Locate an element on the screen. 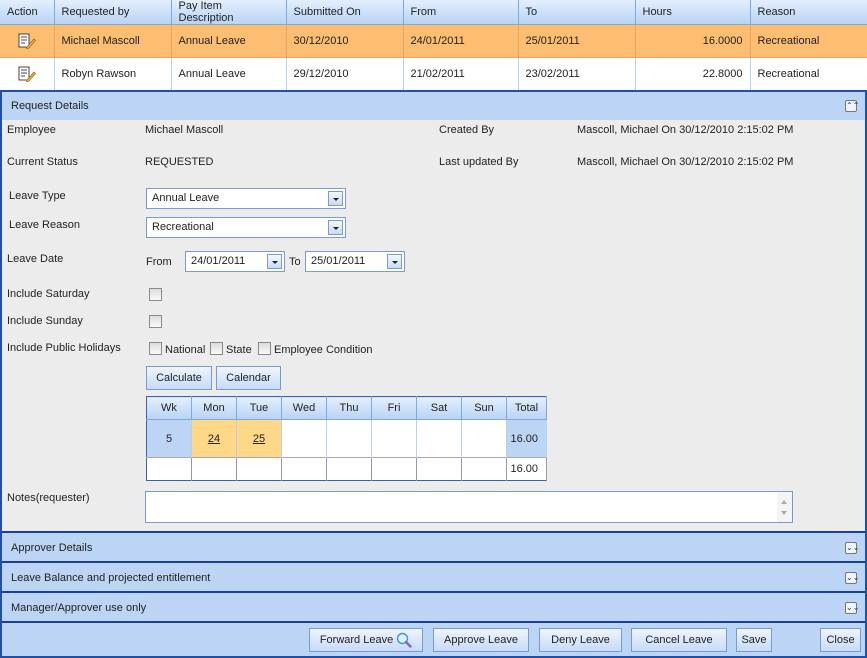  from-cell: 21/02/2011 is located at coordinates (461, 74).